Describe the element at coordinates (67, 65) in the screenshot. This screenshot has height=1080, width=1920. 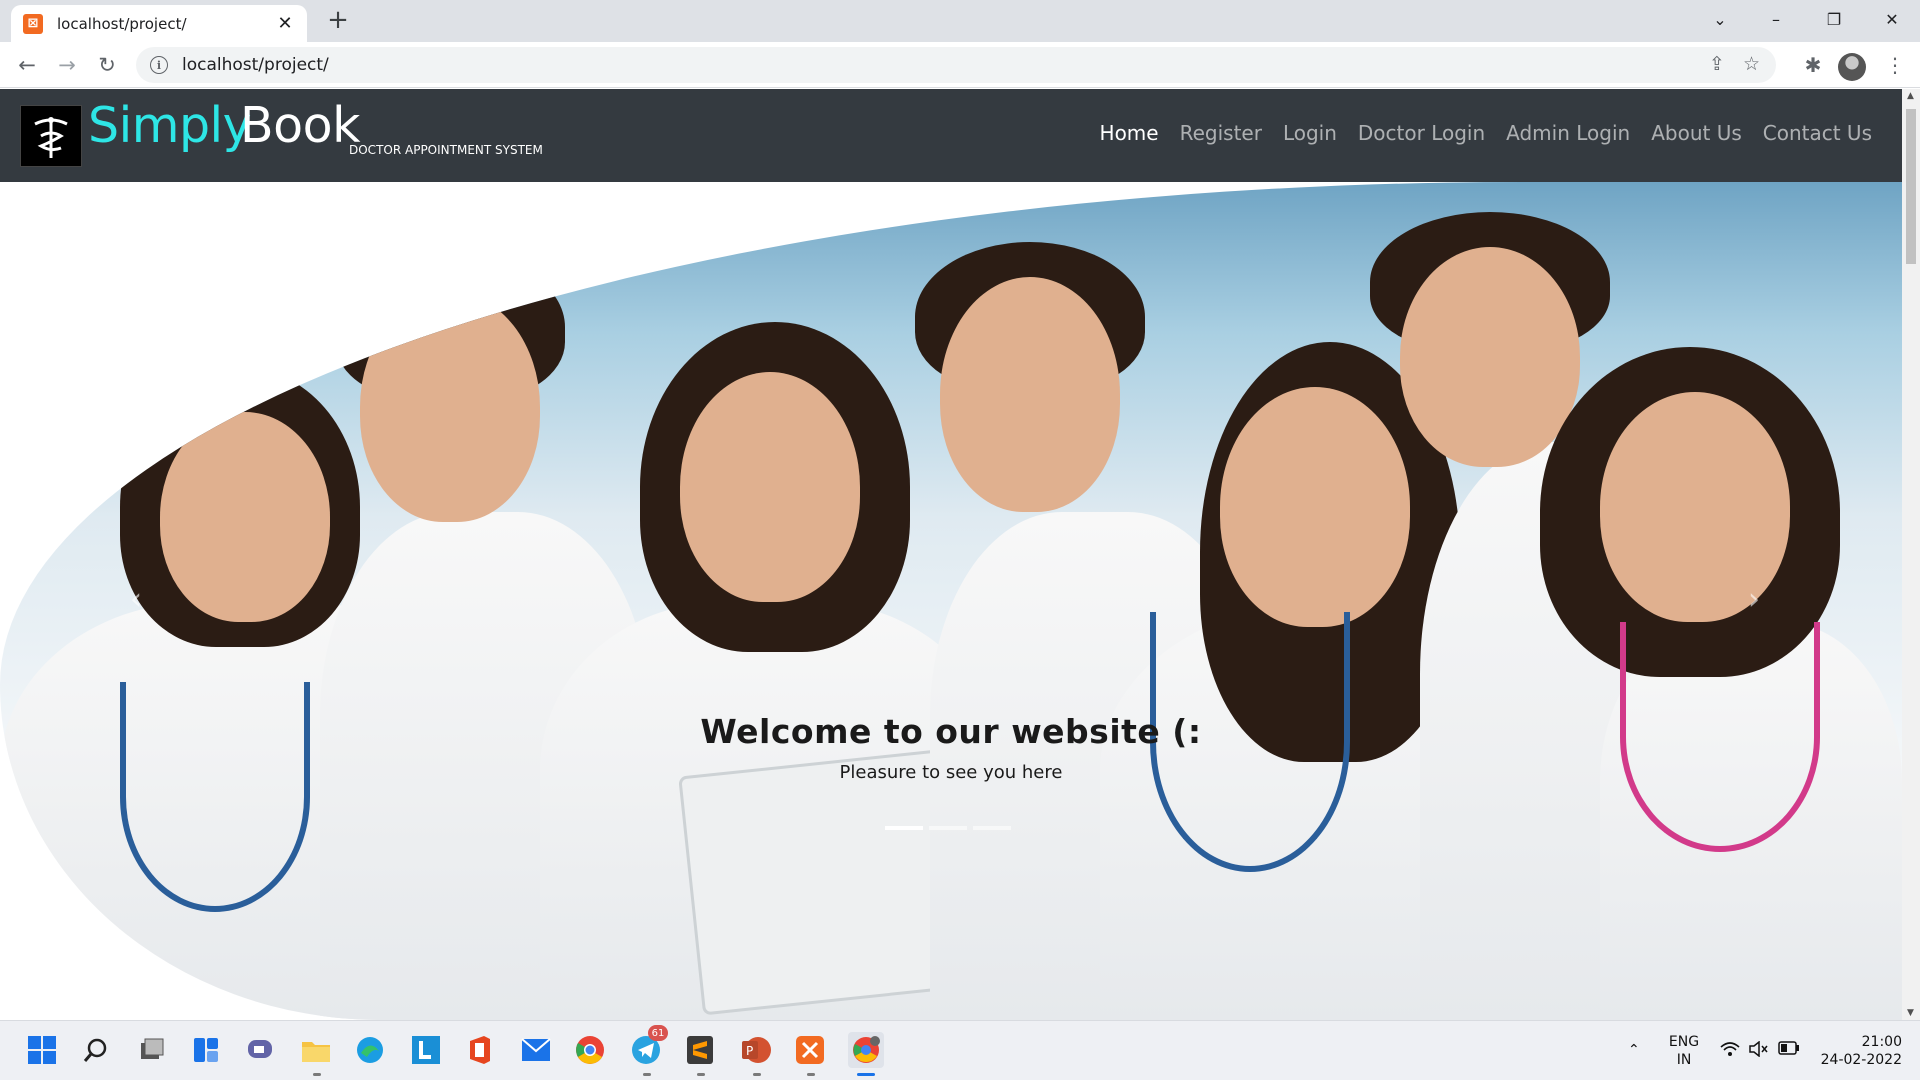
I see `forward-button: →` at that location.